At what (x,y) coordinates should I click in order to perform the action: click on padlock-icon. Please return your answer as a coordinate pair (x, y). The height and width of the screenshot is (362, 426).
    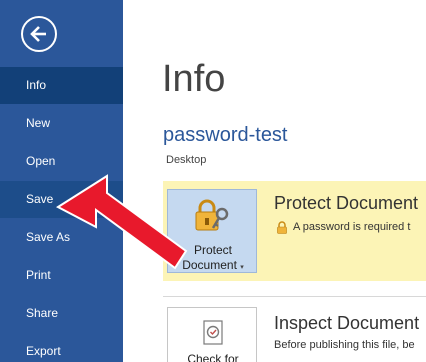
    Looking at the image, I should click on (282, 227).